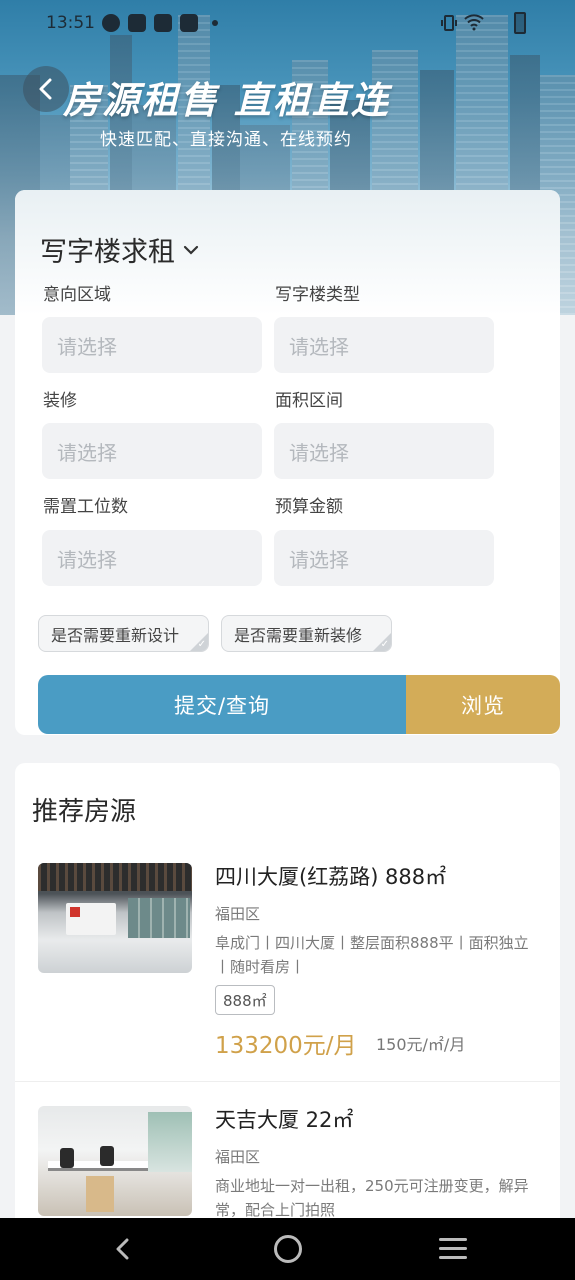 Image resolution: width=575 pixels, height=1280 pixels. I want to click on area-label: 意向区域, so click(77, 295).